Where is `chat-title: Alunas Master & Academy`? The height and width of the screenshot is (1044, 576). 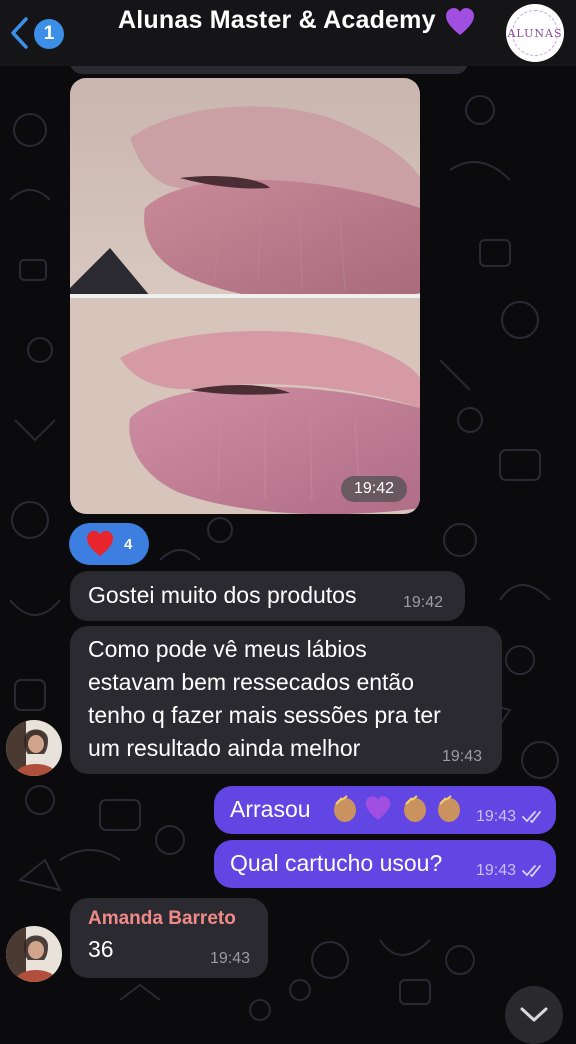
chat-title: Alunas Master & Academy is located at coordinates (277, 20).